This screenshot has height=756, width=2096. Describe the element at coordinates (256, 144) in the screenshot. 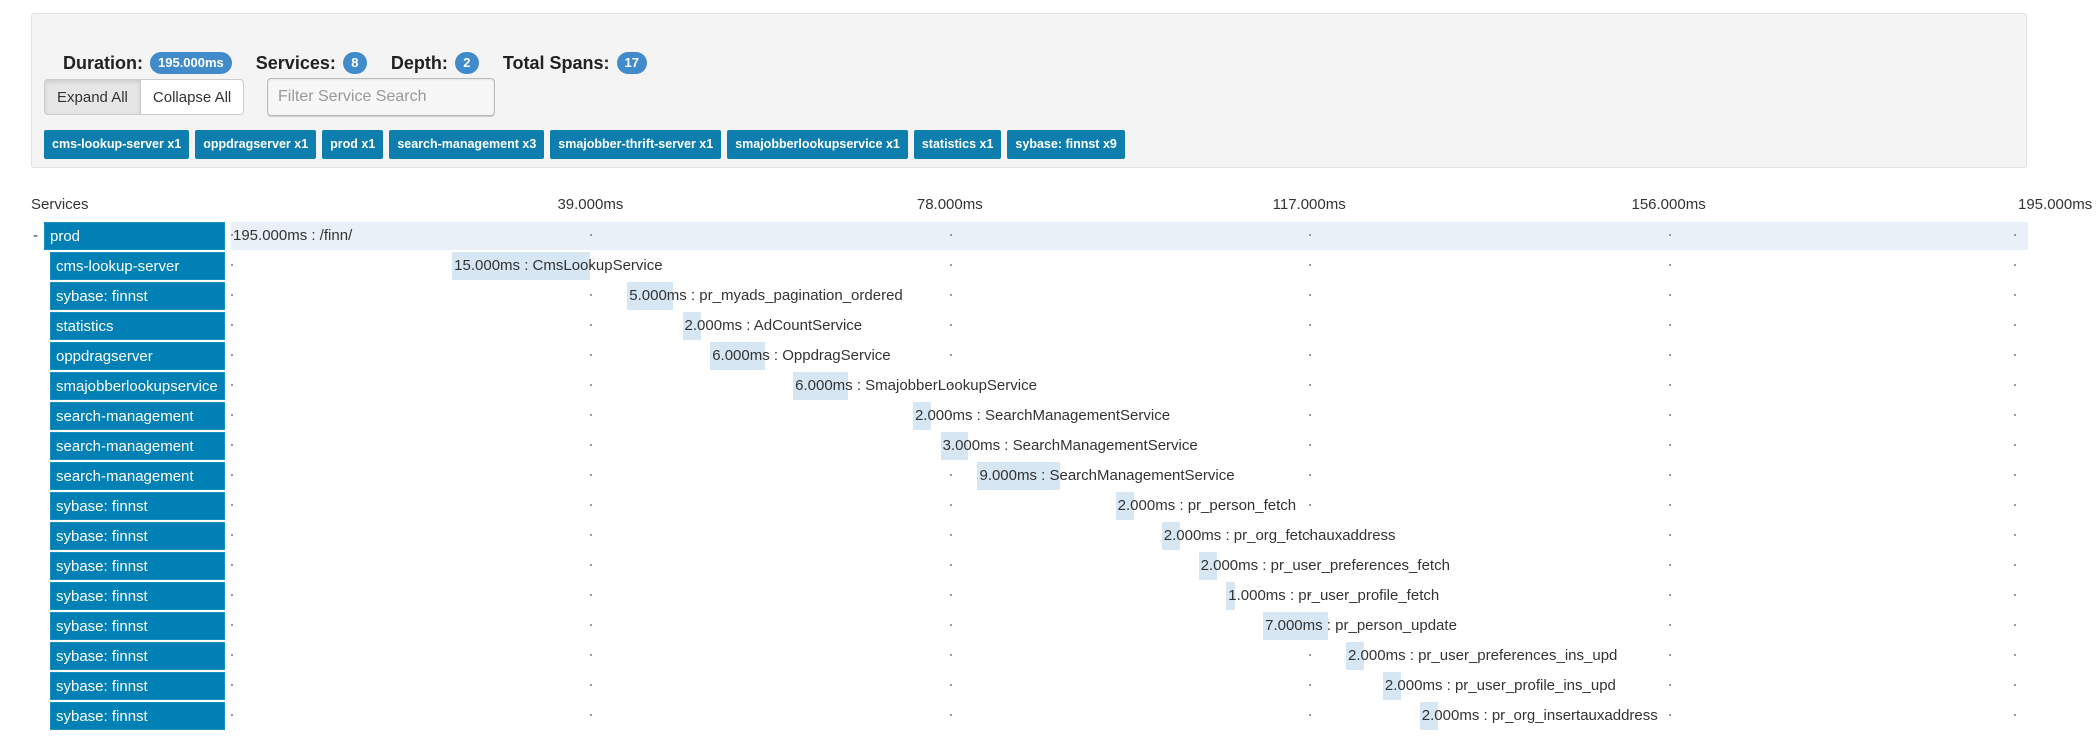

I see `service-tag: oppdragserver x1` at that location.